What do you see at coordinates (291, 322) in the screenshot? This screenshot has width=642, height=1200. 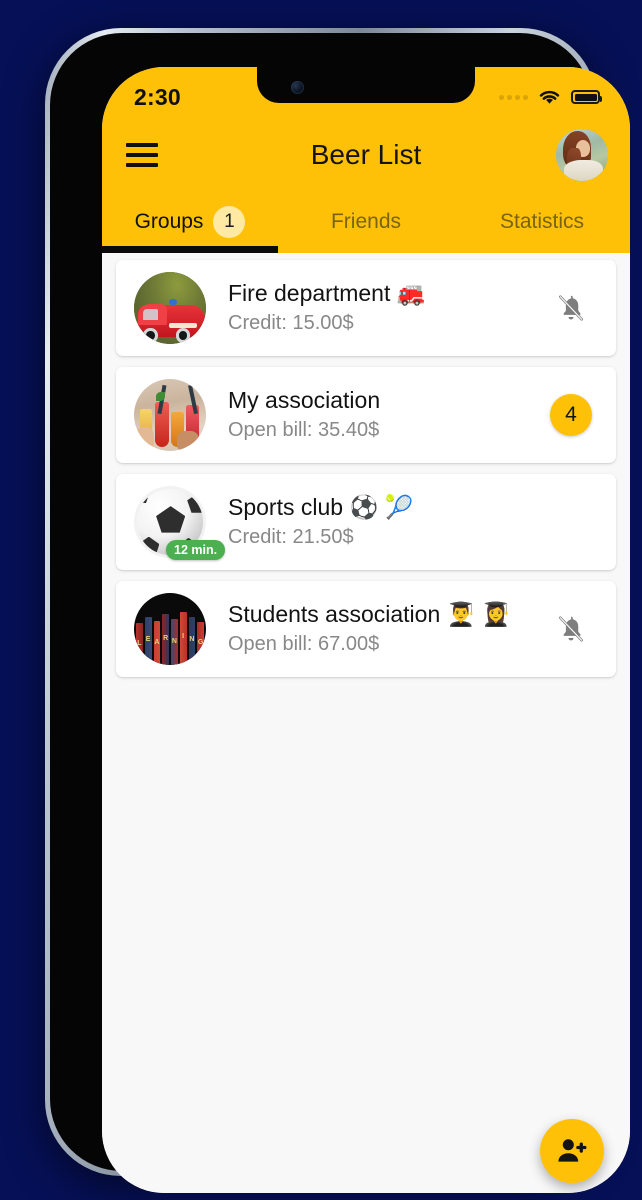 I see `group-subtitle: Credit: 15.00$` at bounding box center [291, 322].